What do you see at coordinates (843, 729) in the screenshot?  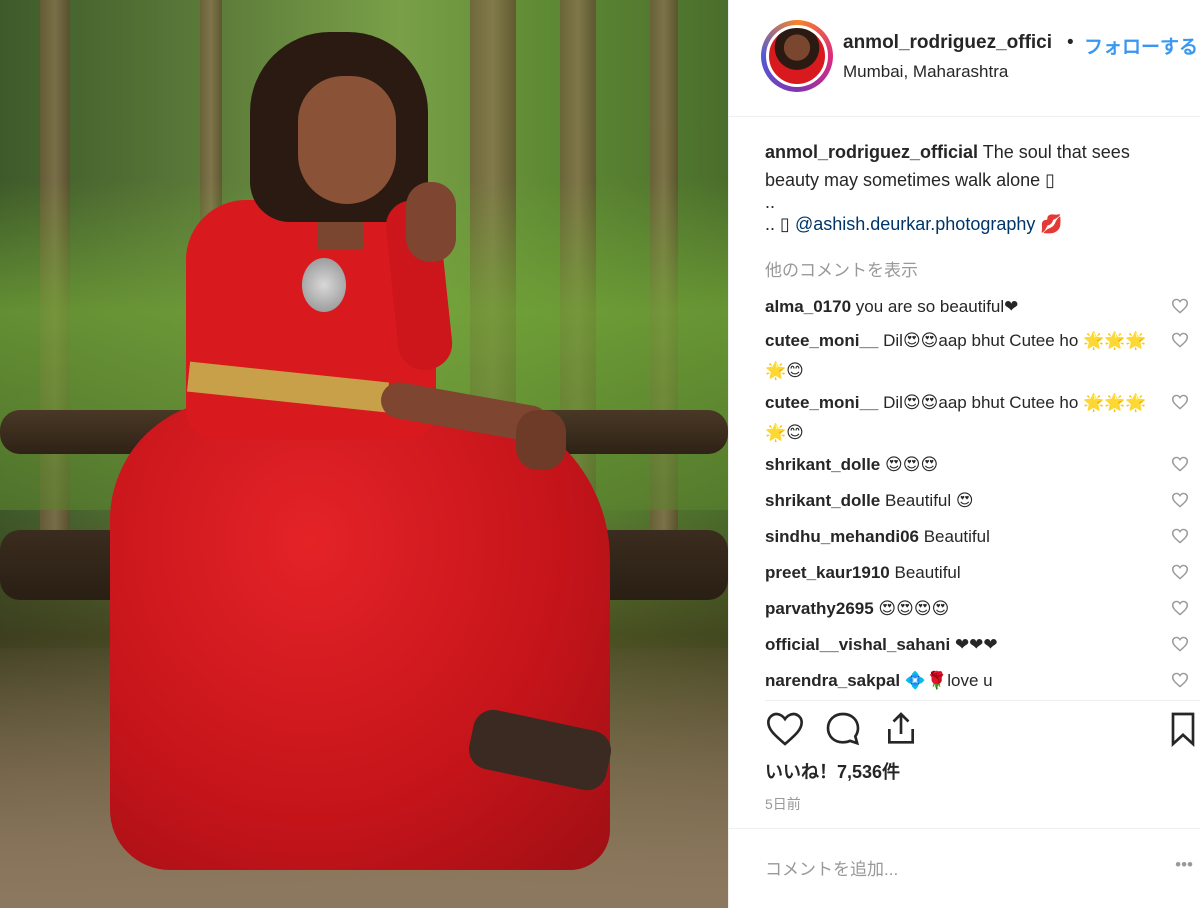 I see `comment-icon` at bounding box center [843, 729].